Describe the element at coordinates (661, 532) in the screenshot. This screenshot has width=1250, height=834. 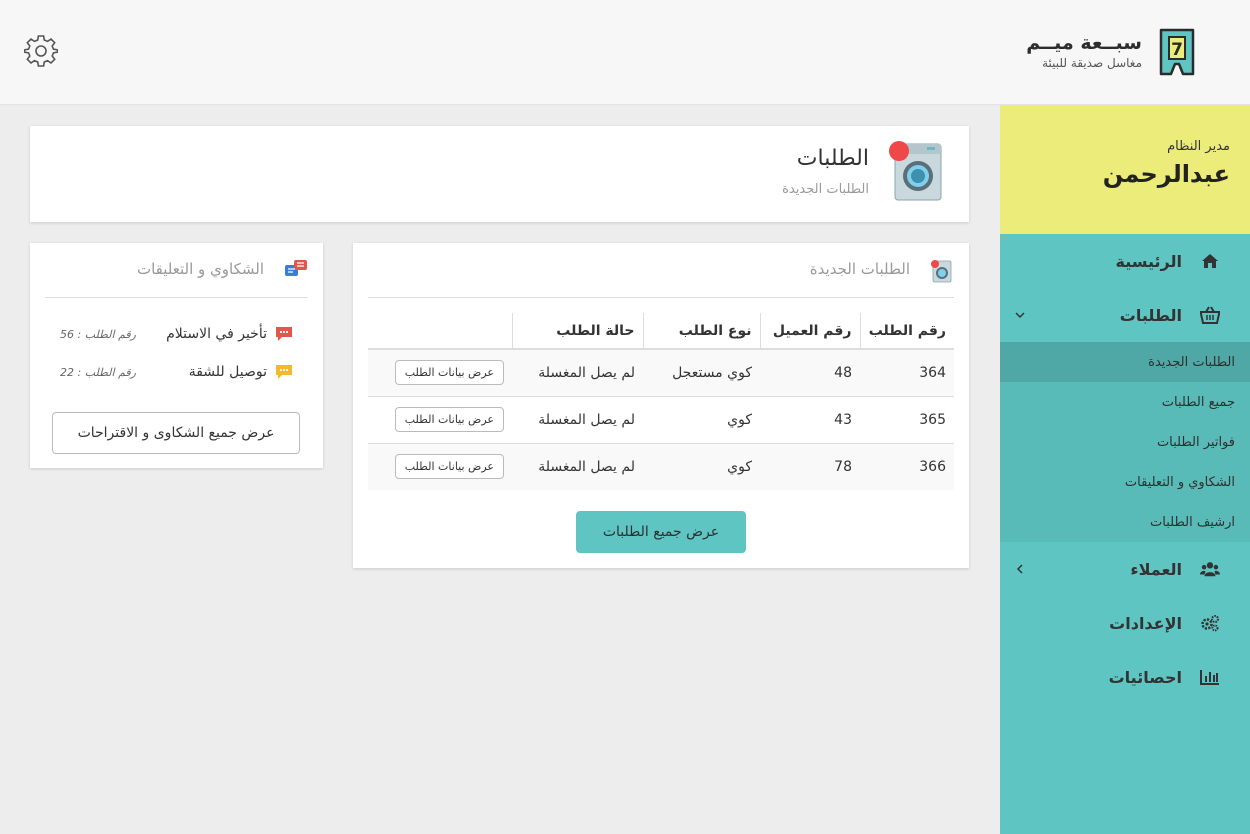
I see `view-all-orders-button: عرض جميع الطلبات` at that location.